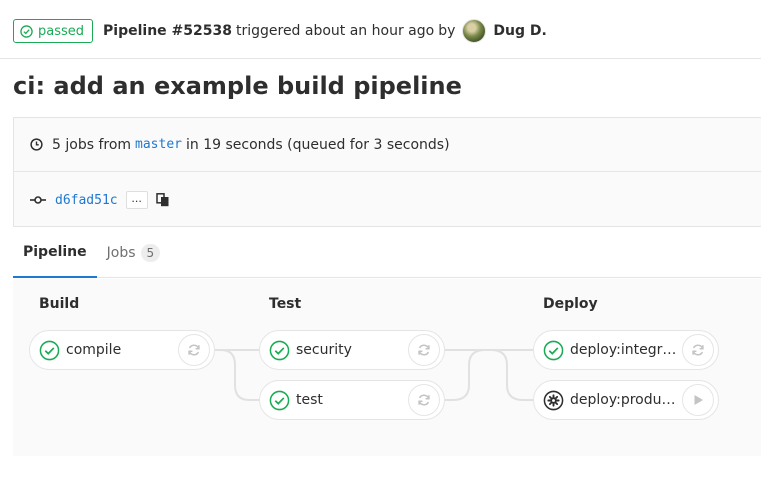 This screenshot has width=761, height=499. I want to click on job-compile: compile, so click(122, 350).